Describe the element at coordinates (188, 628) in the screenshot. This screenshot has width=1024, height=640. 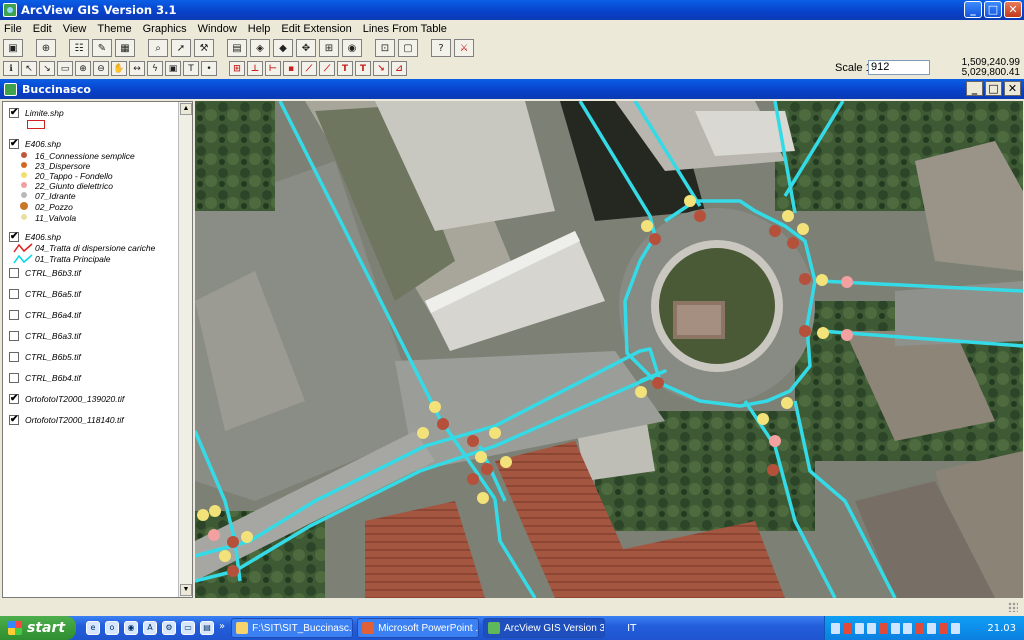
I see `desktop-icon: ▭` at that location.